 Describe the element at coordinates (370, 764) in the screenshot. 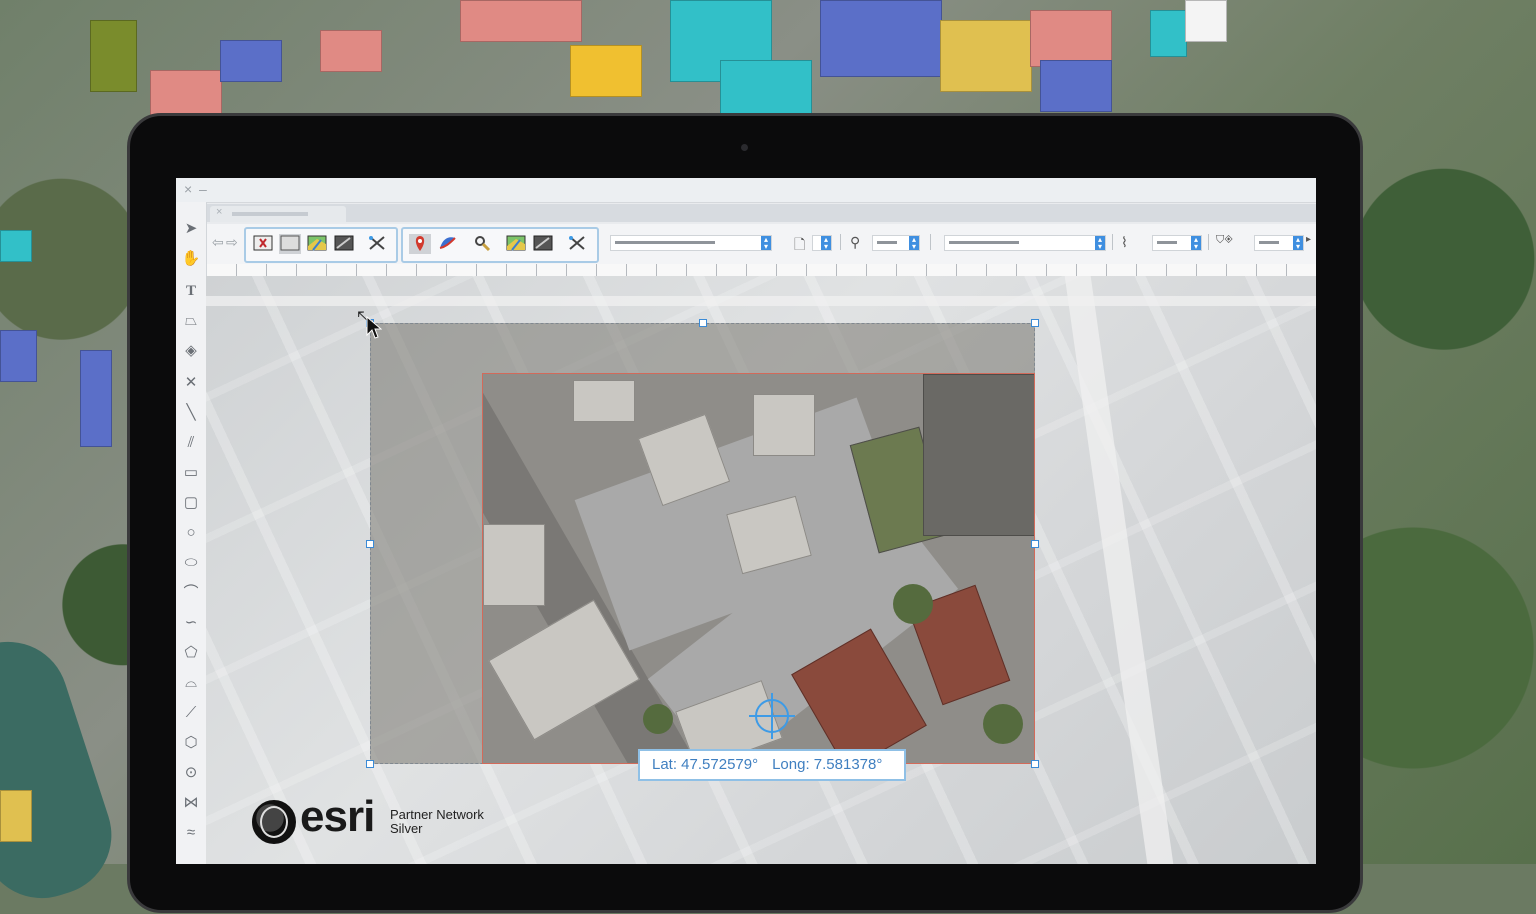

I see `resize-handle-bottom-left` at that location.